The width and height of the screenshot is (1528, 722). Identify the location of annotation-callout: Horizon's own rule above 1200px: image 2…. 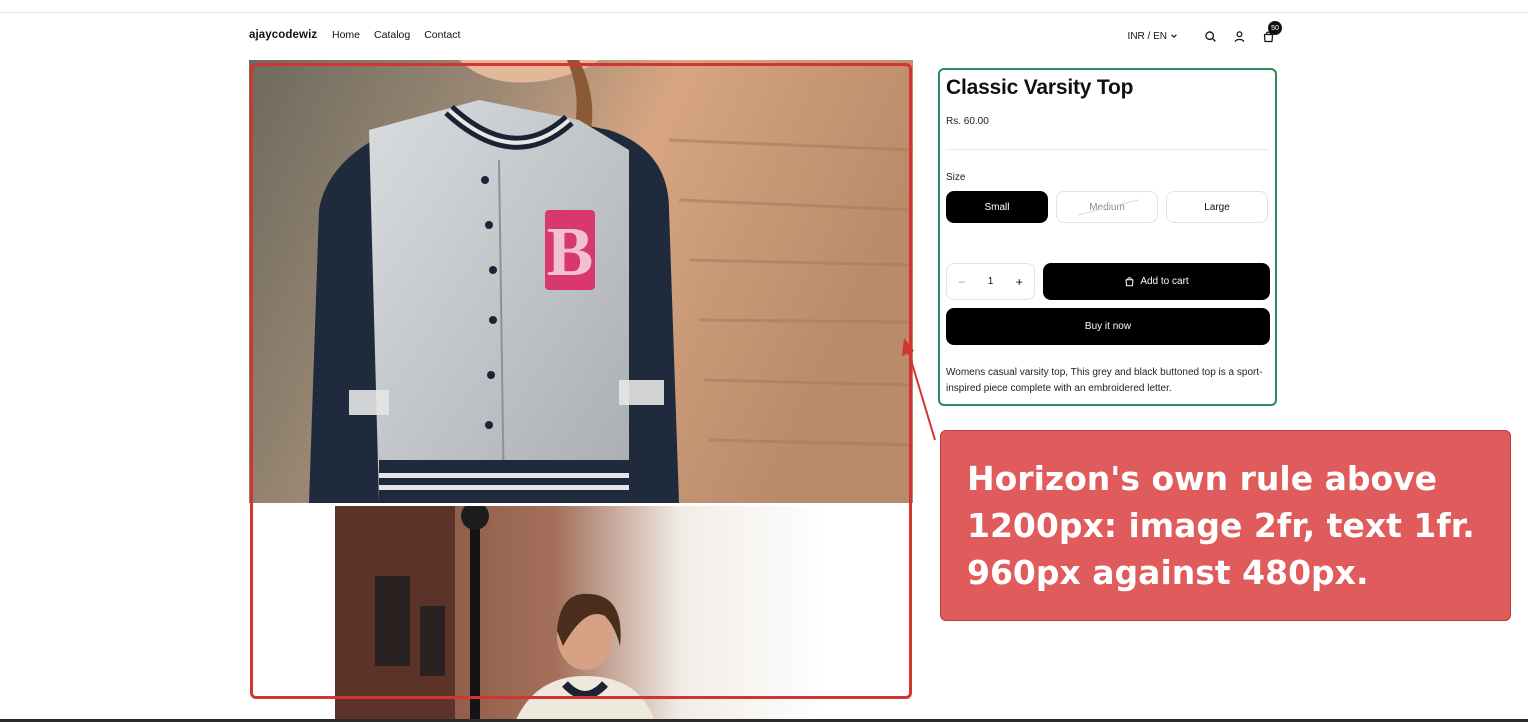
(1225, 525).